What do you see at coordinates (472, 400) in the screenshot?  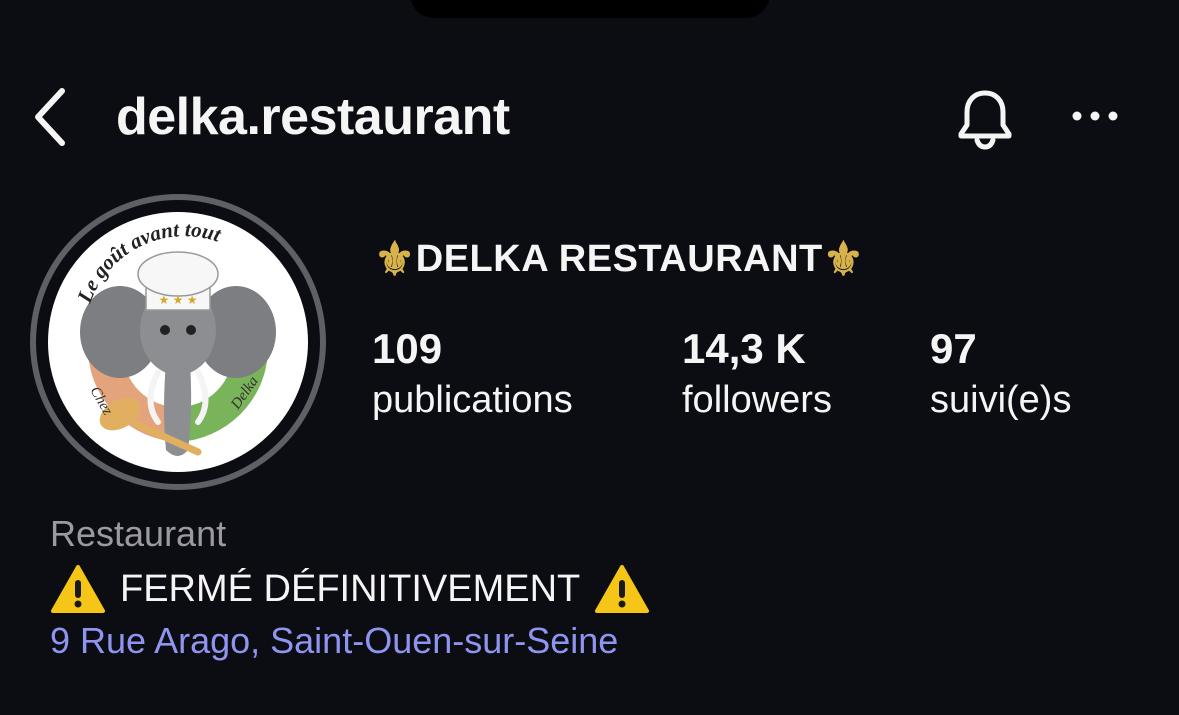 I see `stat-label: publications` at bounding box center [472, 400].